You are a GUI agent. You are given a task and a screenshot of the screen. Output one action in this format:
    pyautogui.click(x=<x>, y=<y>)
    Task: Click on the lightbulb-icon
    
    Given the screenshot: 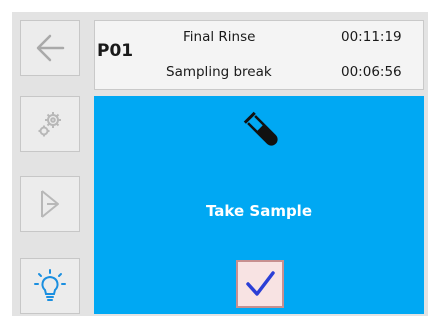 What is the action you would take?
    pyautogui.click(x=50, y=285)
    